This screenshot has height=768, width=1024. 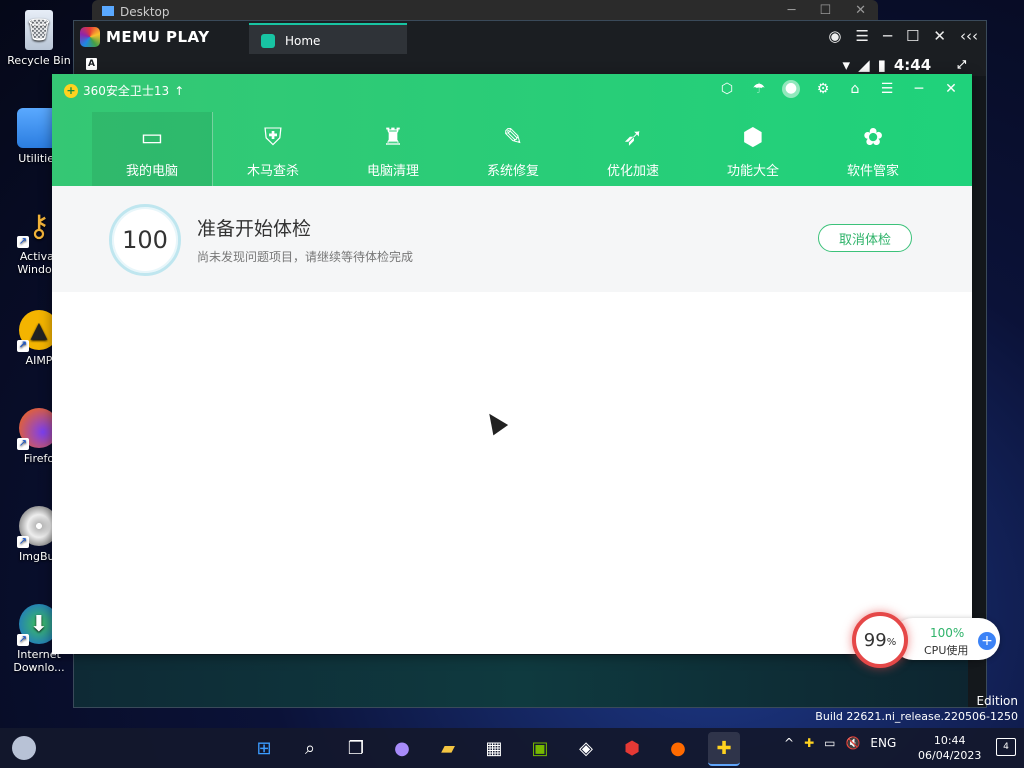 I want to click on nav-features: ⬢ 功能大全, so click(x=753, y=149).